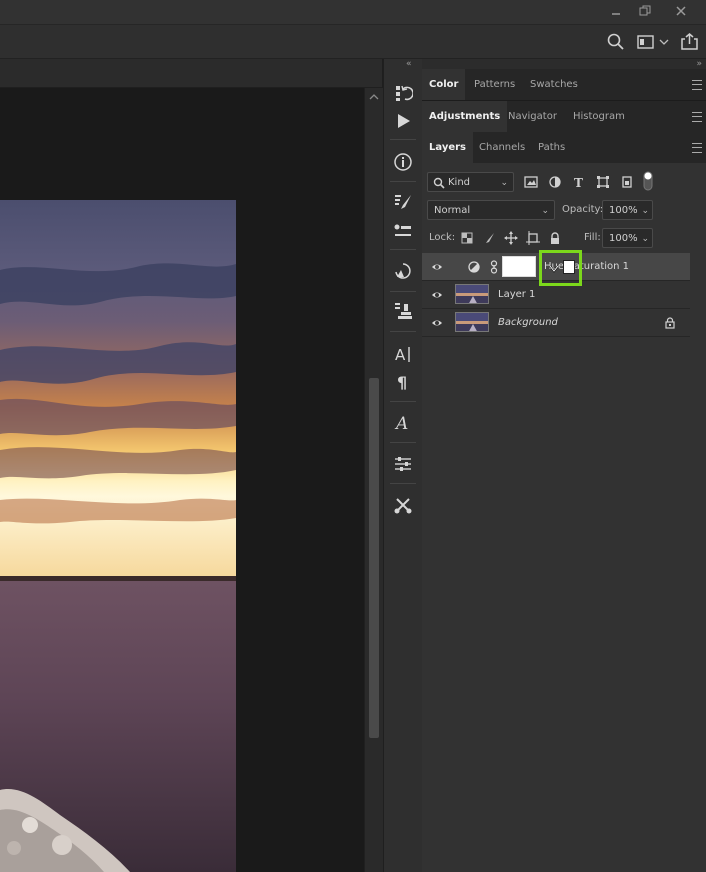 This screenshot has height=872, width=706. Describe the element at coordinates (491, 210) in the screenshot. I see `blend-mode-select: Normal ⌄` at that location.